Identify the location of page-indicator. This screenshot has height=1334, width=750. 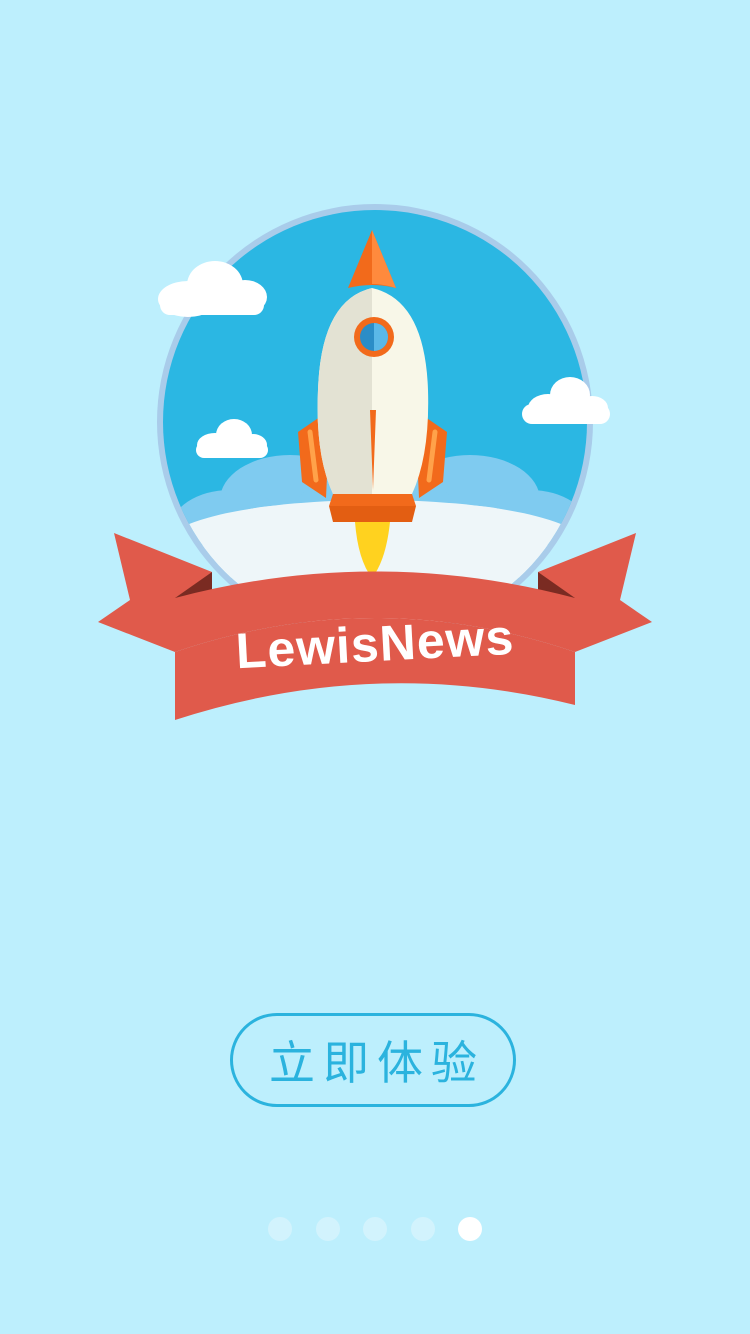
(375, 1229).